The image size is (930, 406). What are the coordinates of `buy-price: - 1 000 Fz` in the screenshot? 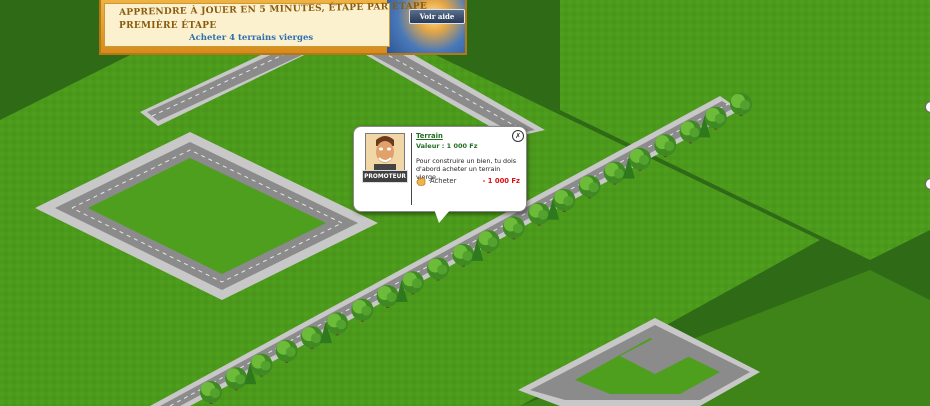 It's located at (501, 181).